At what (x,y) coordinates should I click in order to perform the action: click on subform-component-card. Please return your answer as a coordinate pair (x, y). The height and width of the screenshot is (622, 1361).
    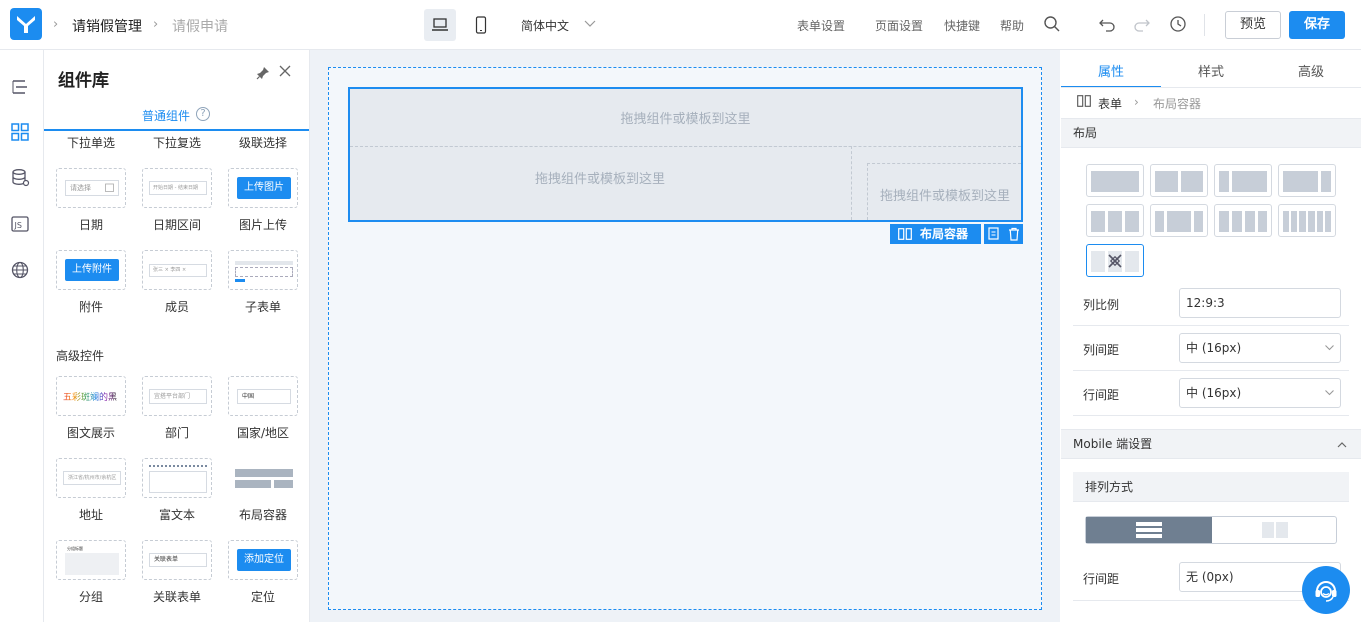
    Looking at the image, I should click on (263, 270).